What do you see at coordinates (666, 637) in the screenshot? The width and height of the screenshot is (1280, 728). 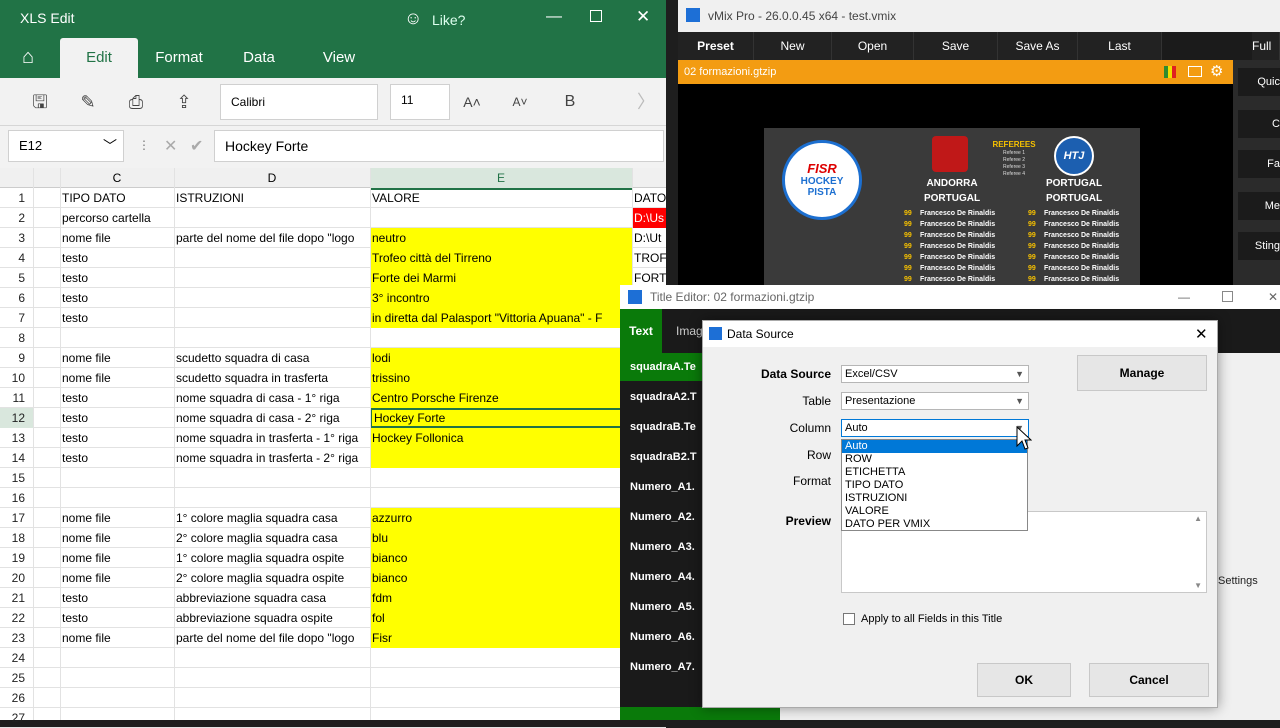 I see `field-item: Numero_A6.` at bounding box center [666, 637].